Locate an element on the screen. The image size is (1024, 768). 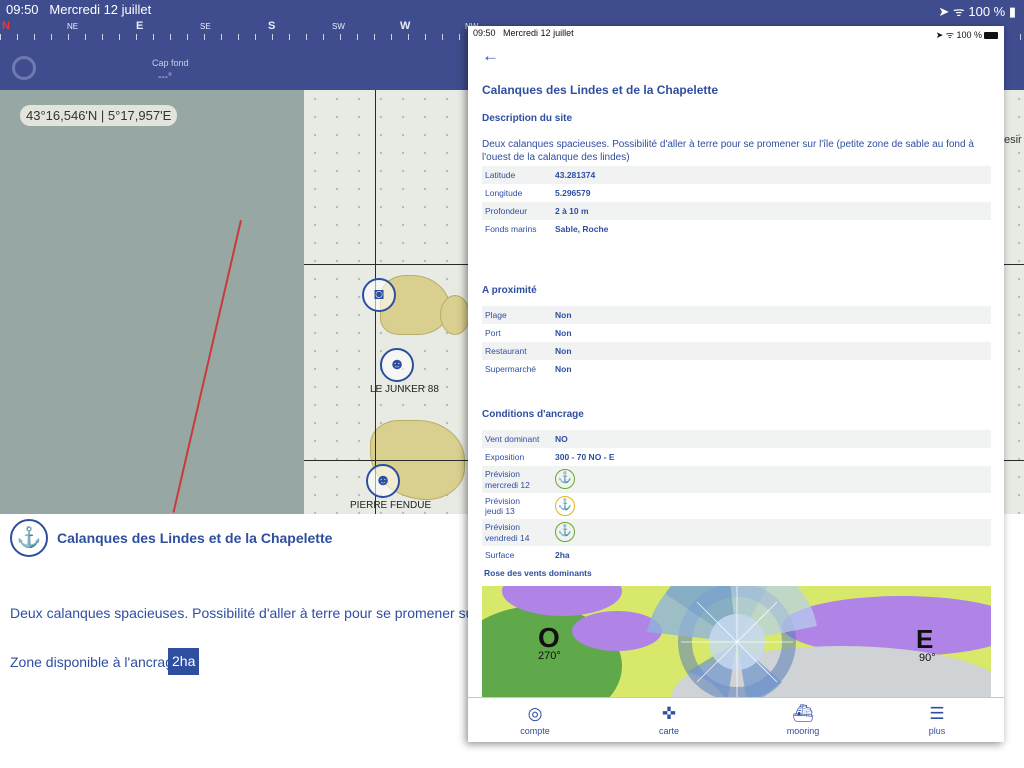
rose-east-degree: 90° is located at coordinates (927, 658).